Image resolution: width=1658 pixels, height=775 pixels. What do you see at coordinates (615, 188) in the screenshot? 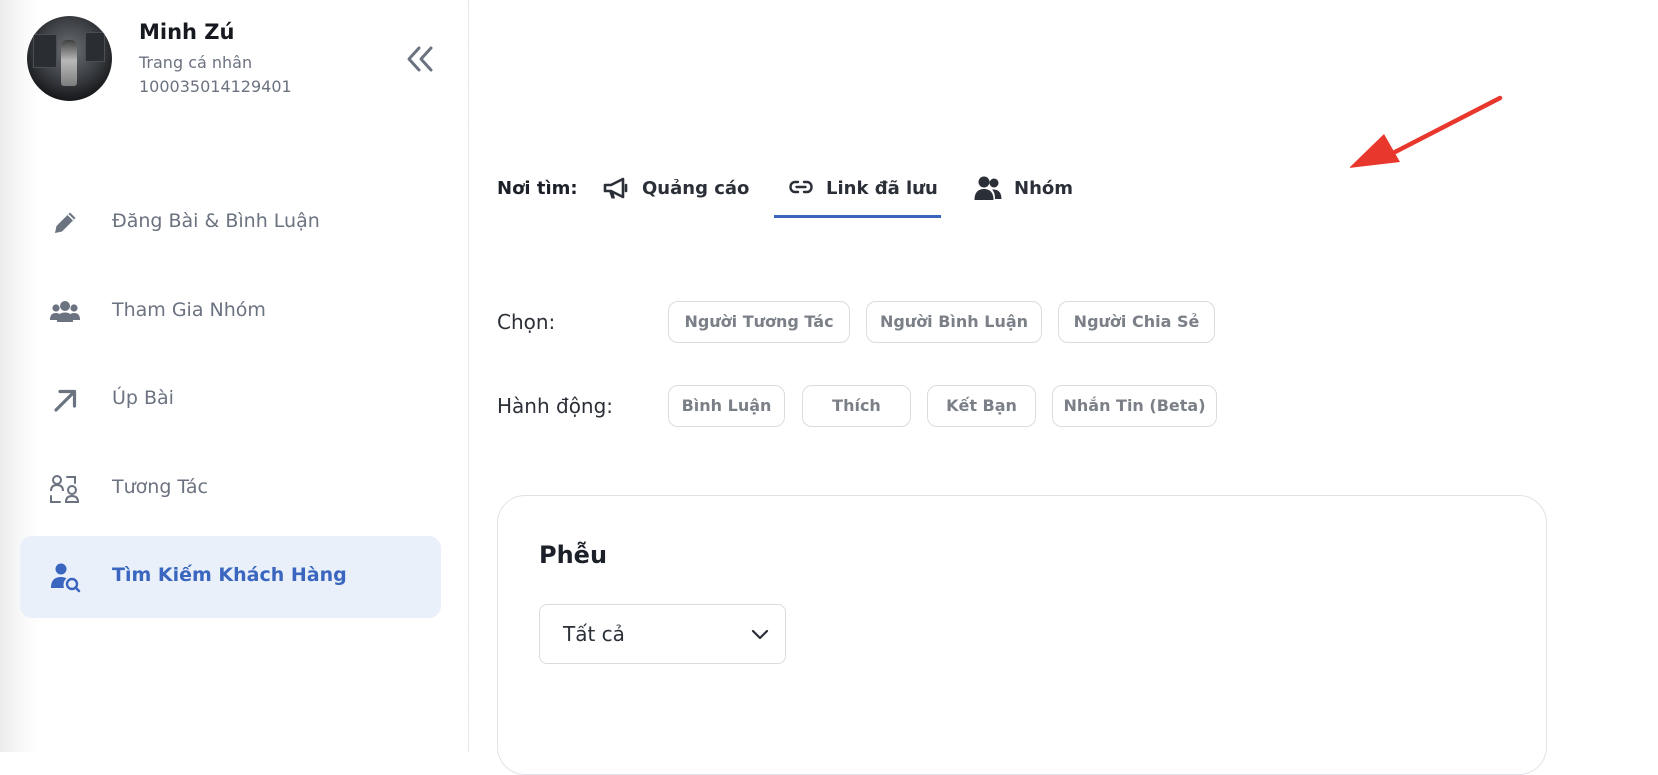
I see `megaphone-icon` at bounding box center [615, 188].